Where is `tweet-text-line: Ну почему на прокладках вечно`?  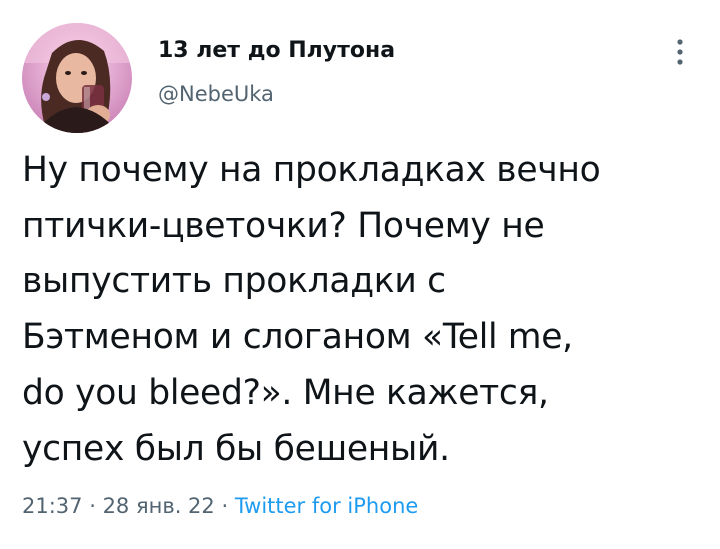
tweet-text-line: Ну почему на прокладках вечно is located at coordinates (311, 170).